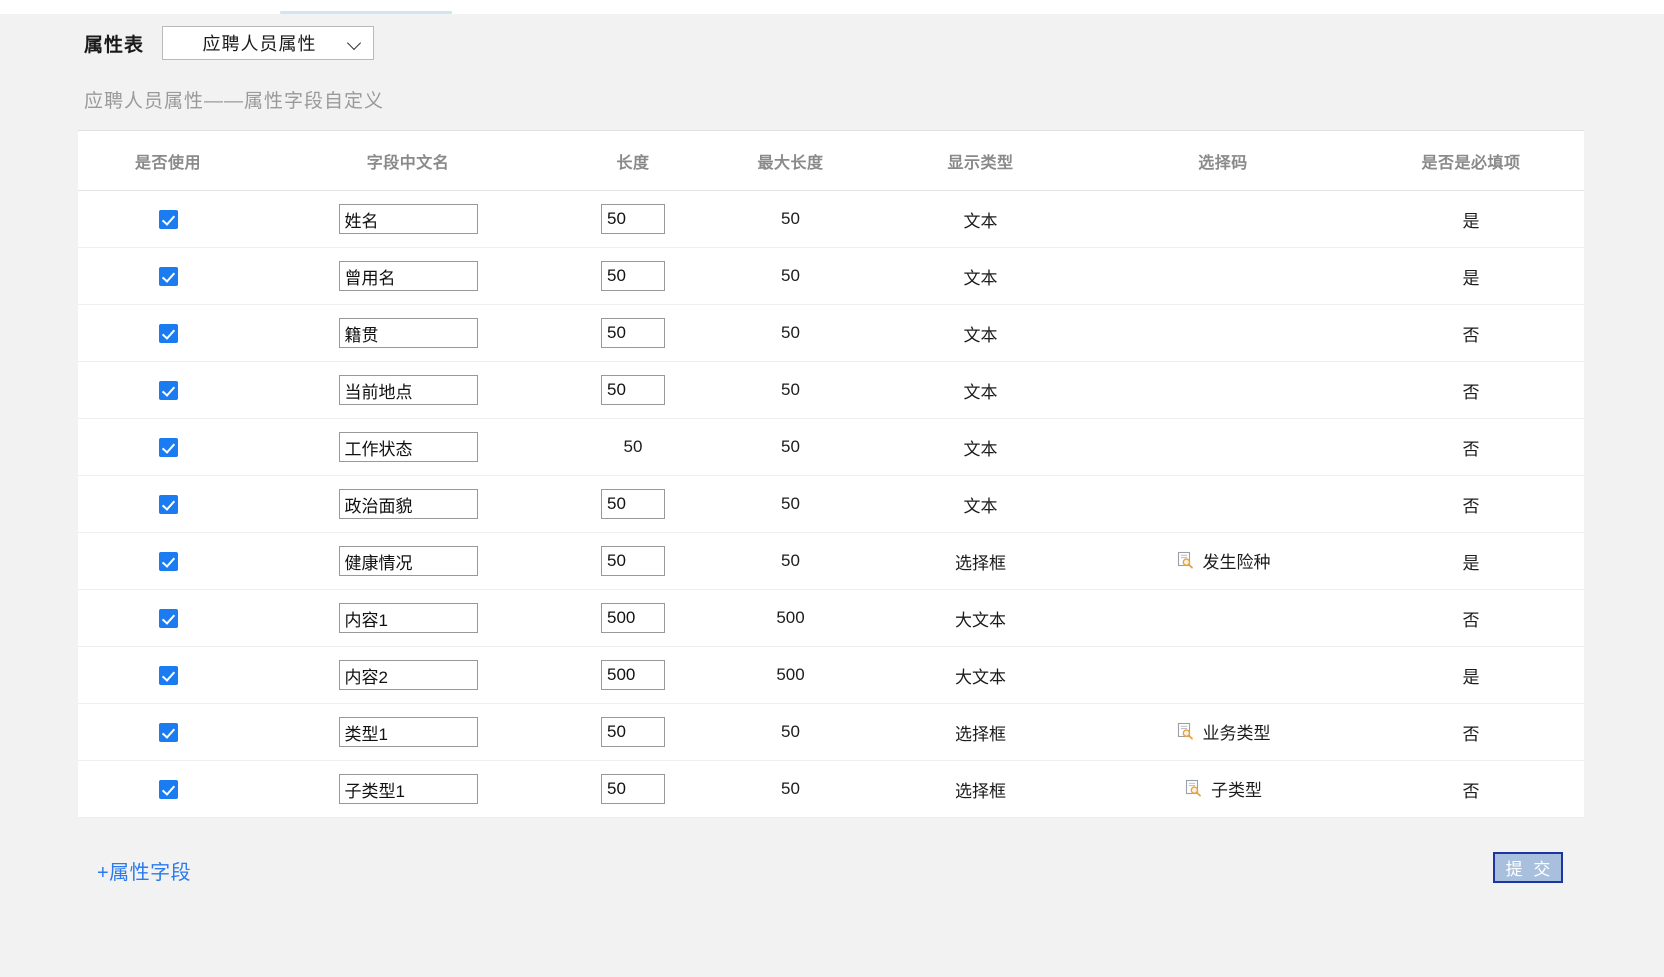  Describe the element at coordinates (366, 12) in the screenshot. I see `active-tab-underline` at that location.